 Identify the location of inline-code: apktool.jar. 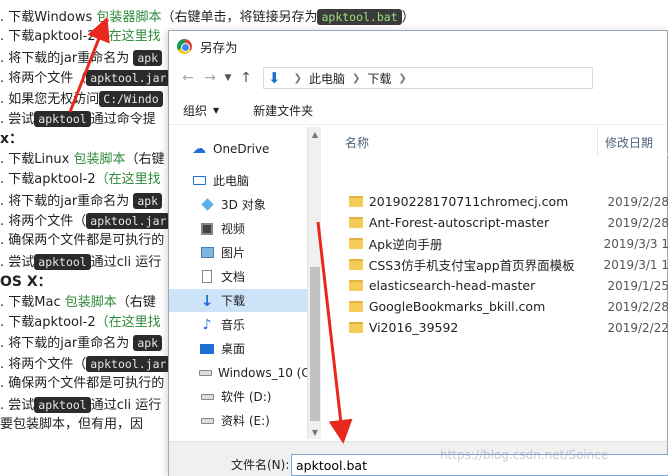
(128, 78).